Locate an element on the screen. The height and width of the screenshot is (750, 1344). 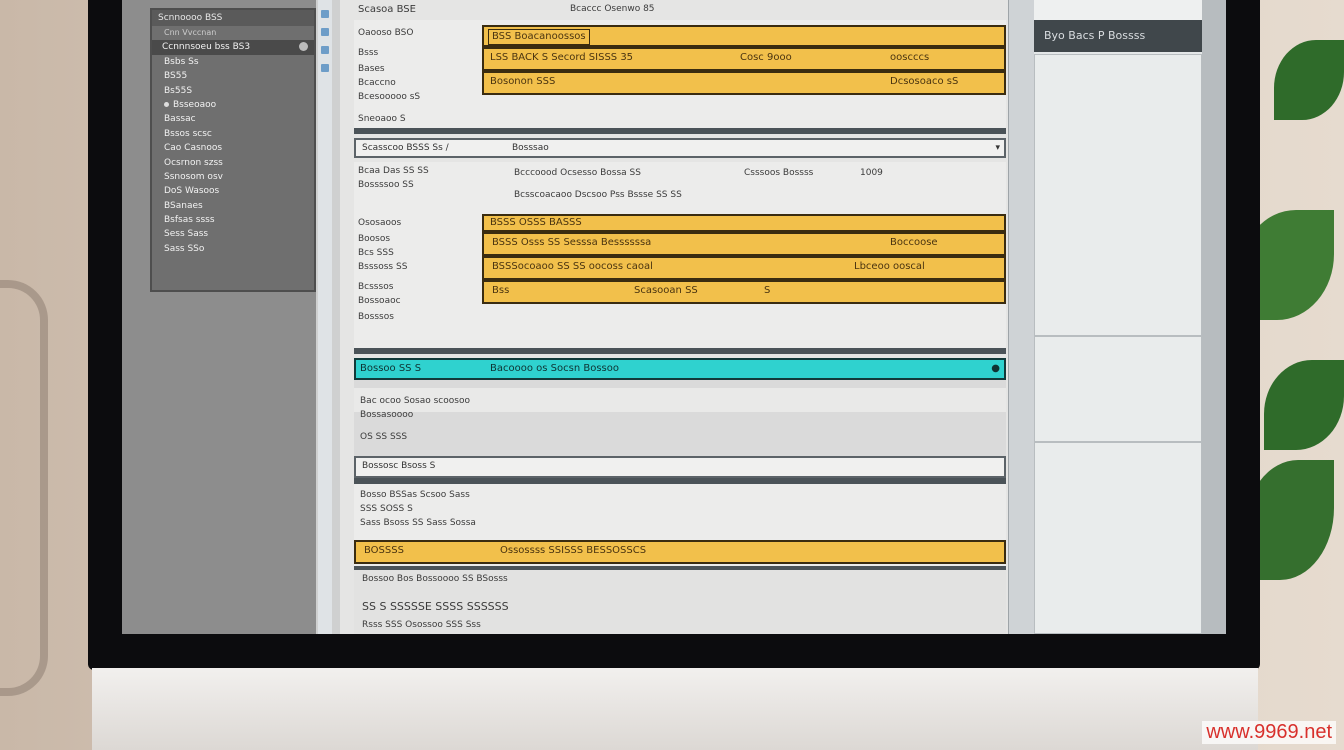
cell: Bossoo SS S is located at coordinates (391, 368).